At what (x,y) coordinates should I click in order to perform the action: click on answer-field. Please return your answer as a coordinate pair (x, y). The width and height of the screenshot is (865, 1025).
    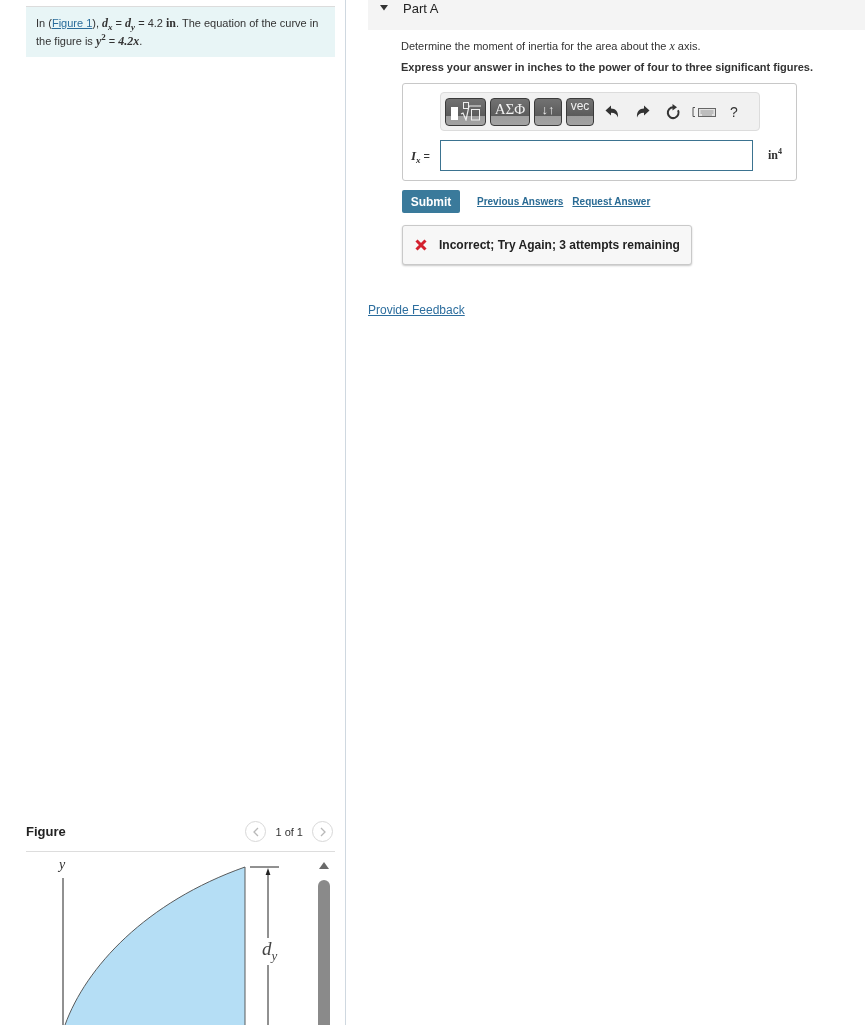
    Looking at the image, I should click on (596, 155).